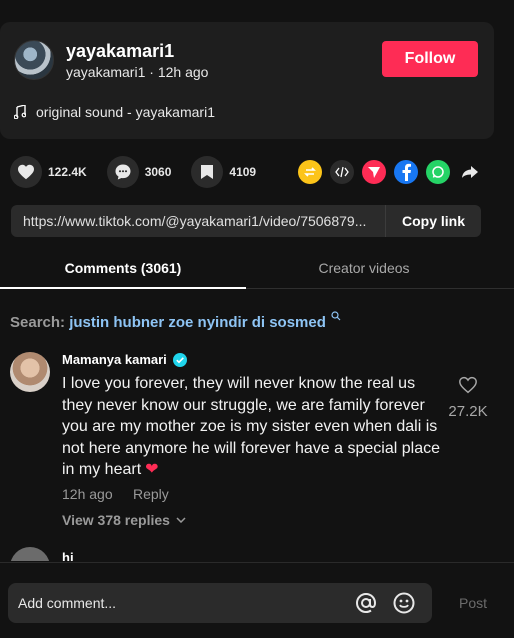  Describe the element at coordinates (114, 359) in the screenshot. I see `commenter-name: Mamanya kamari` at that location.